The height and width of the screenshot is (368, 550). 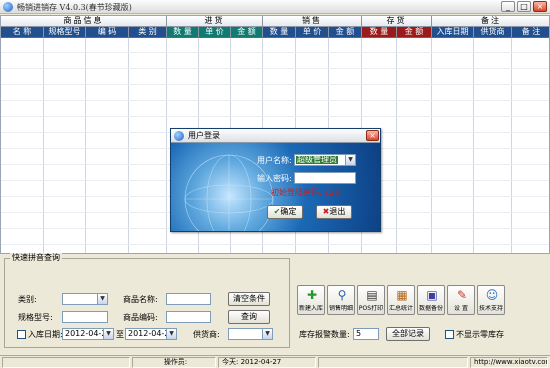 What do you see at coordinates (140, 317) in the screenshot?
I see `product-code-label: 商品编码:` at bounding box center [140, 317].